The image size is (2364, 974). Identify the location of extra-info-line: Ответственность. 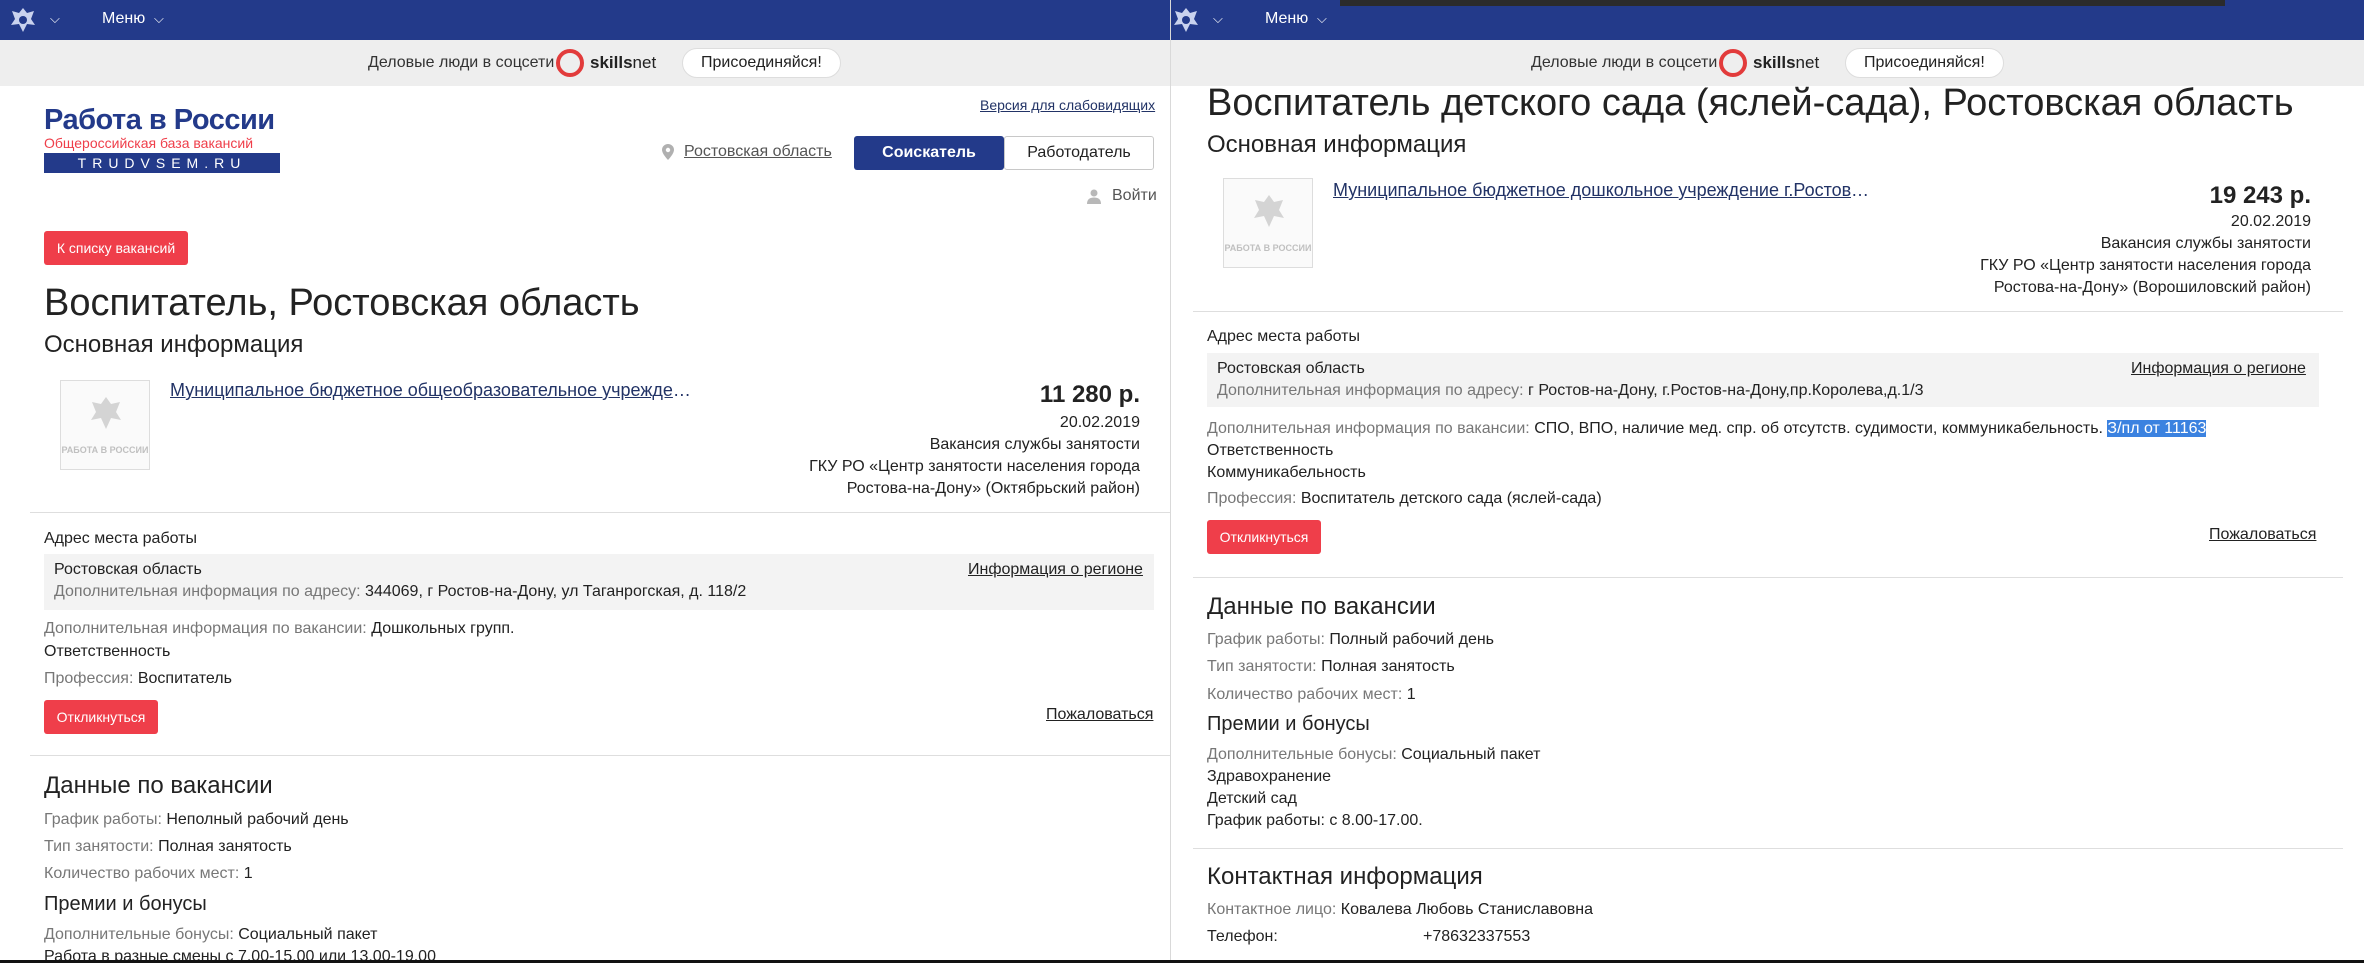
(1270, 450).